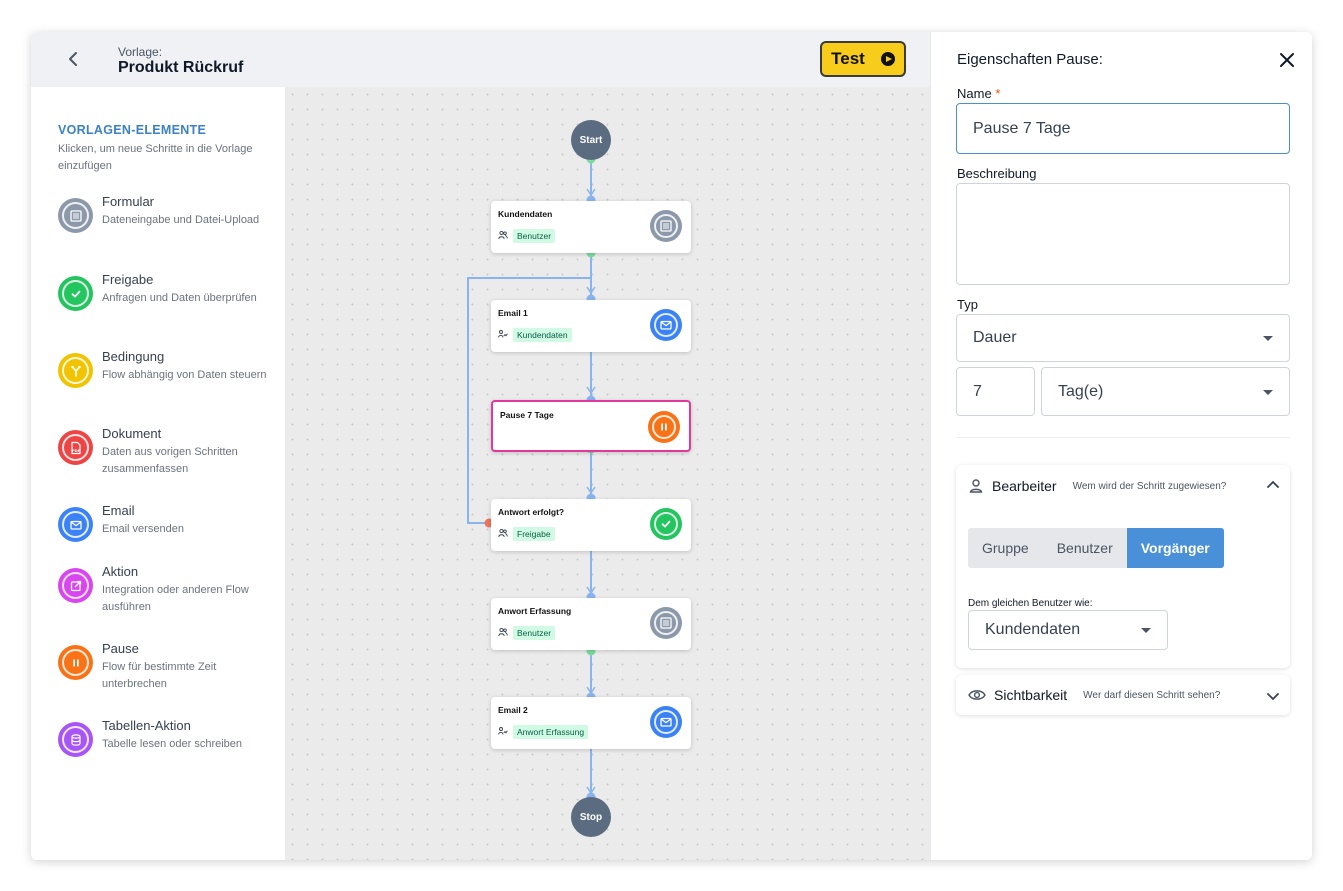 The image size is (1343, 891). Describe the element at coordinates (591, 525) in the screenshot. I see `flow-node: Antwort erfolgt? Freigabe` at that location.